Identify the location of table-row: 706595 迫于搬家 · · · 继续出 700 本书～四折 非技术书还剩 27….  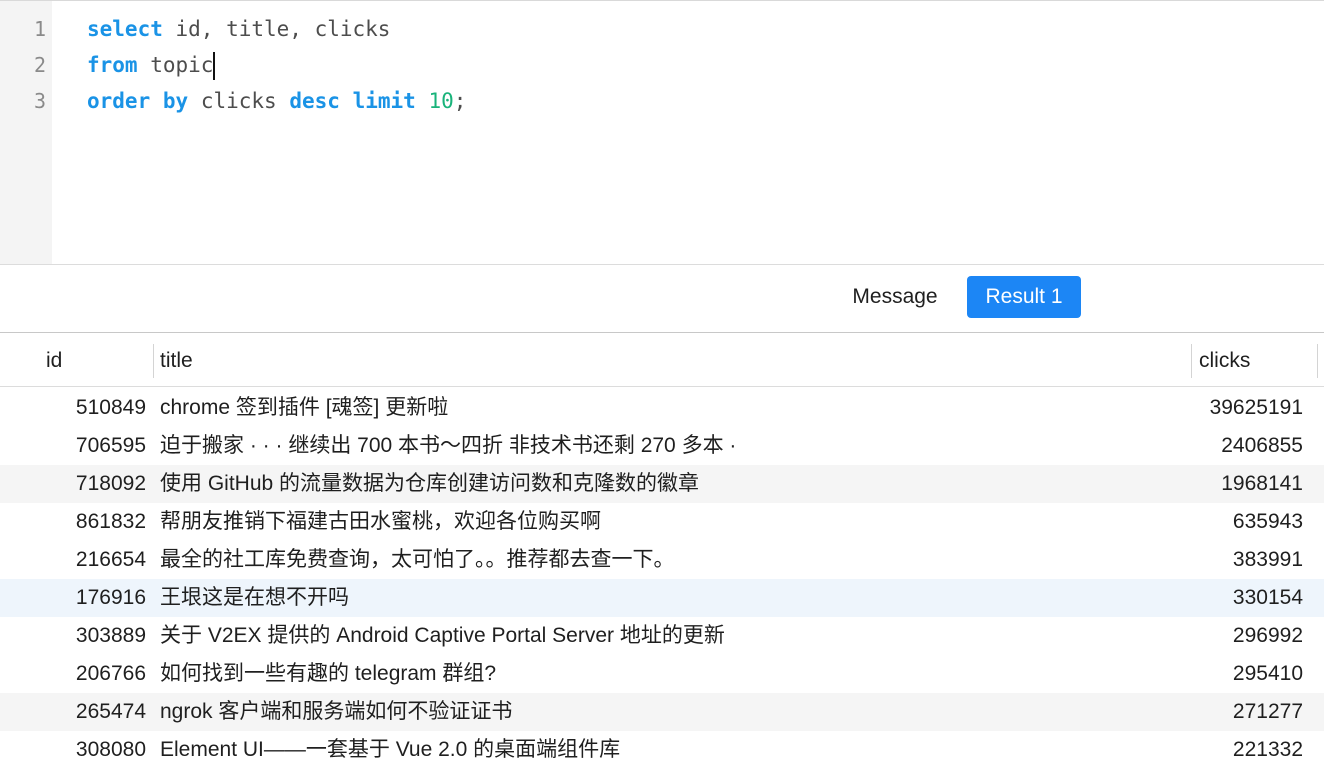
(662, 446).